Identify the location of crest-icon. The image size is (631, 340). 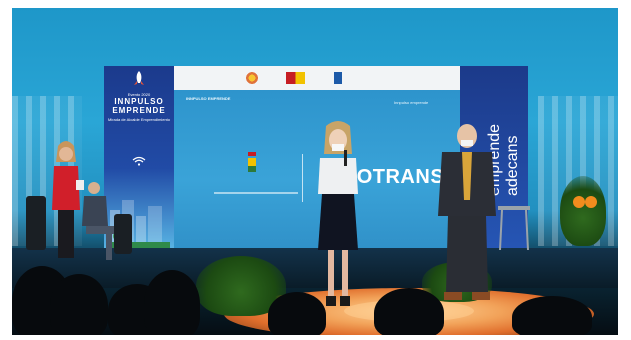
(252, 162).